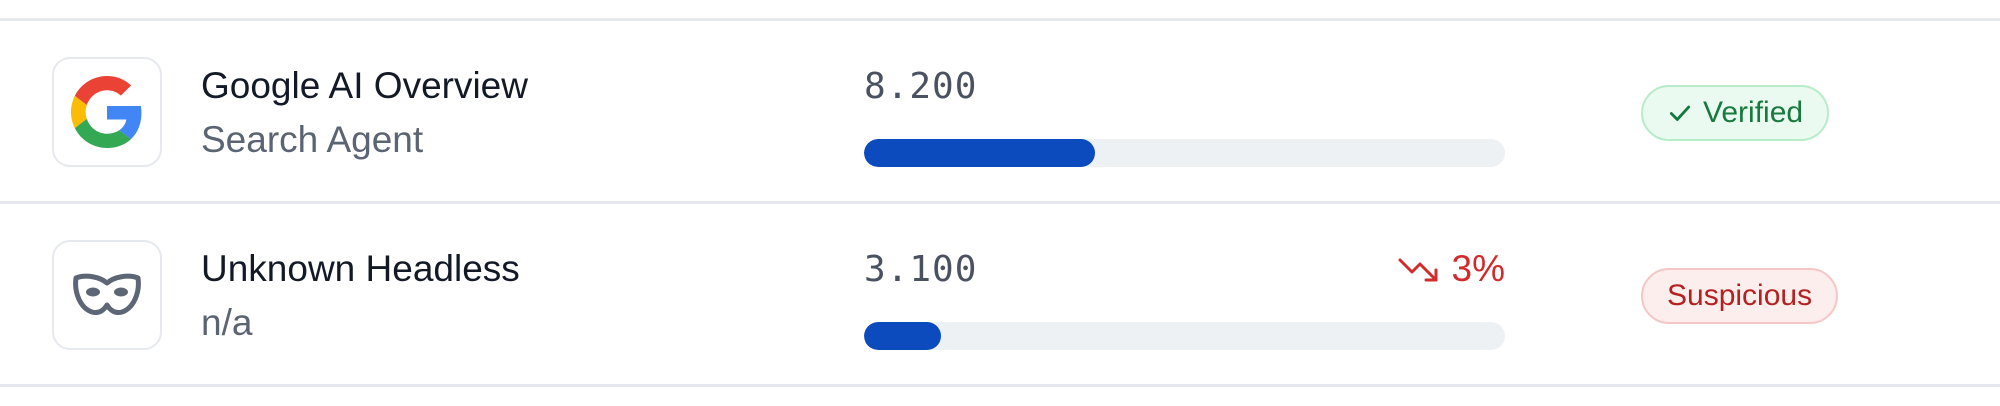  Describe the element at coordinates (1000, 385) in the screenshot. I see `row-divider` at that location.